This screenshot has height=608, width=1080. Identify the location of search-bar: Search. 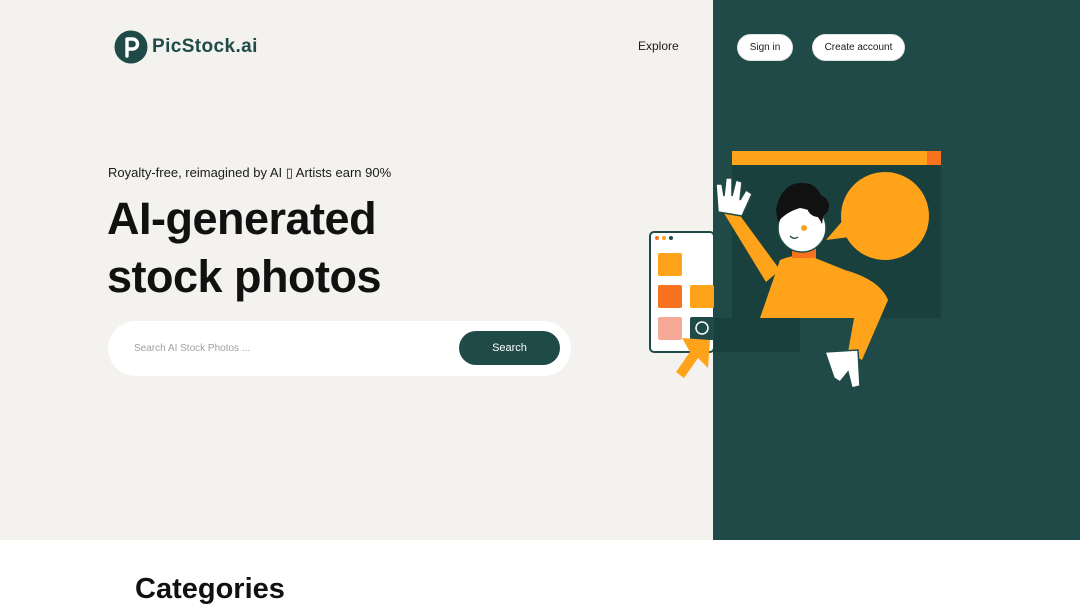
(339, 348).